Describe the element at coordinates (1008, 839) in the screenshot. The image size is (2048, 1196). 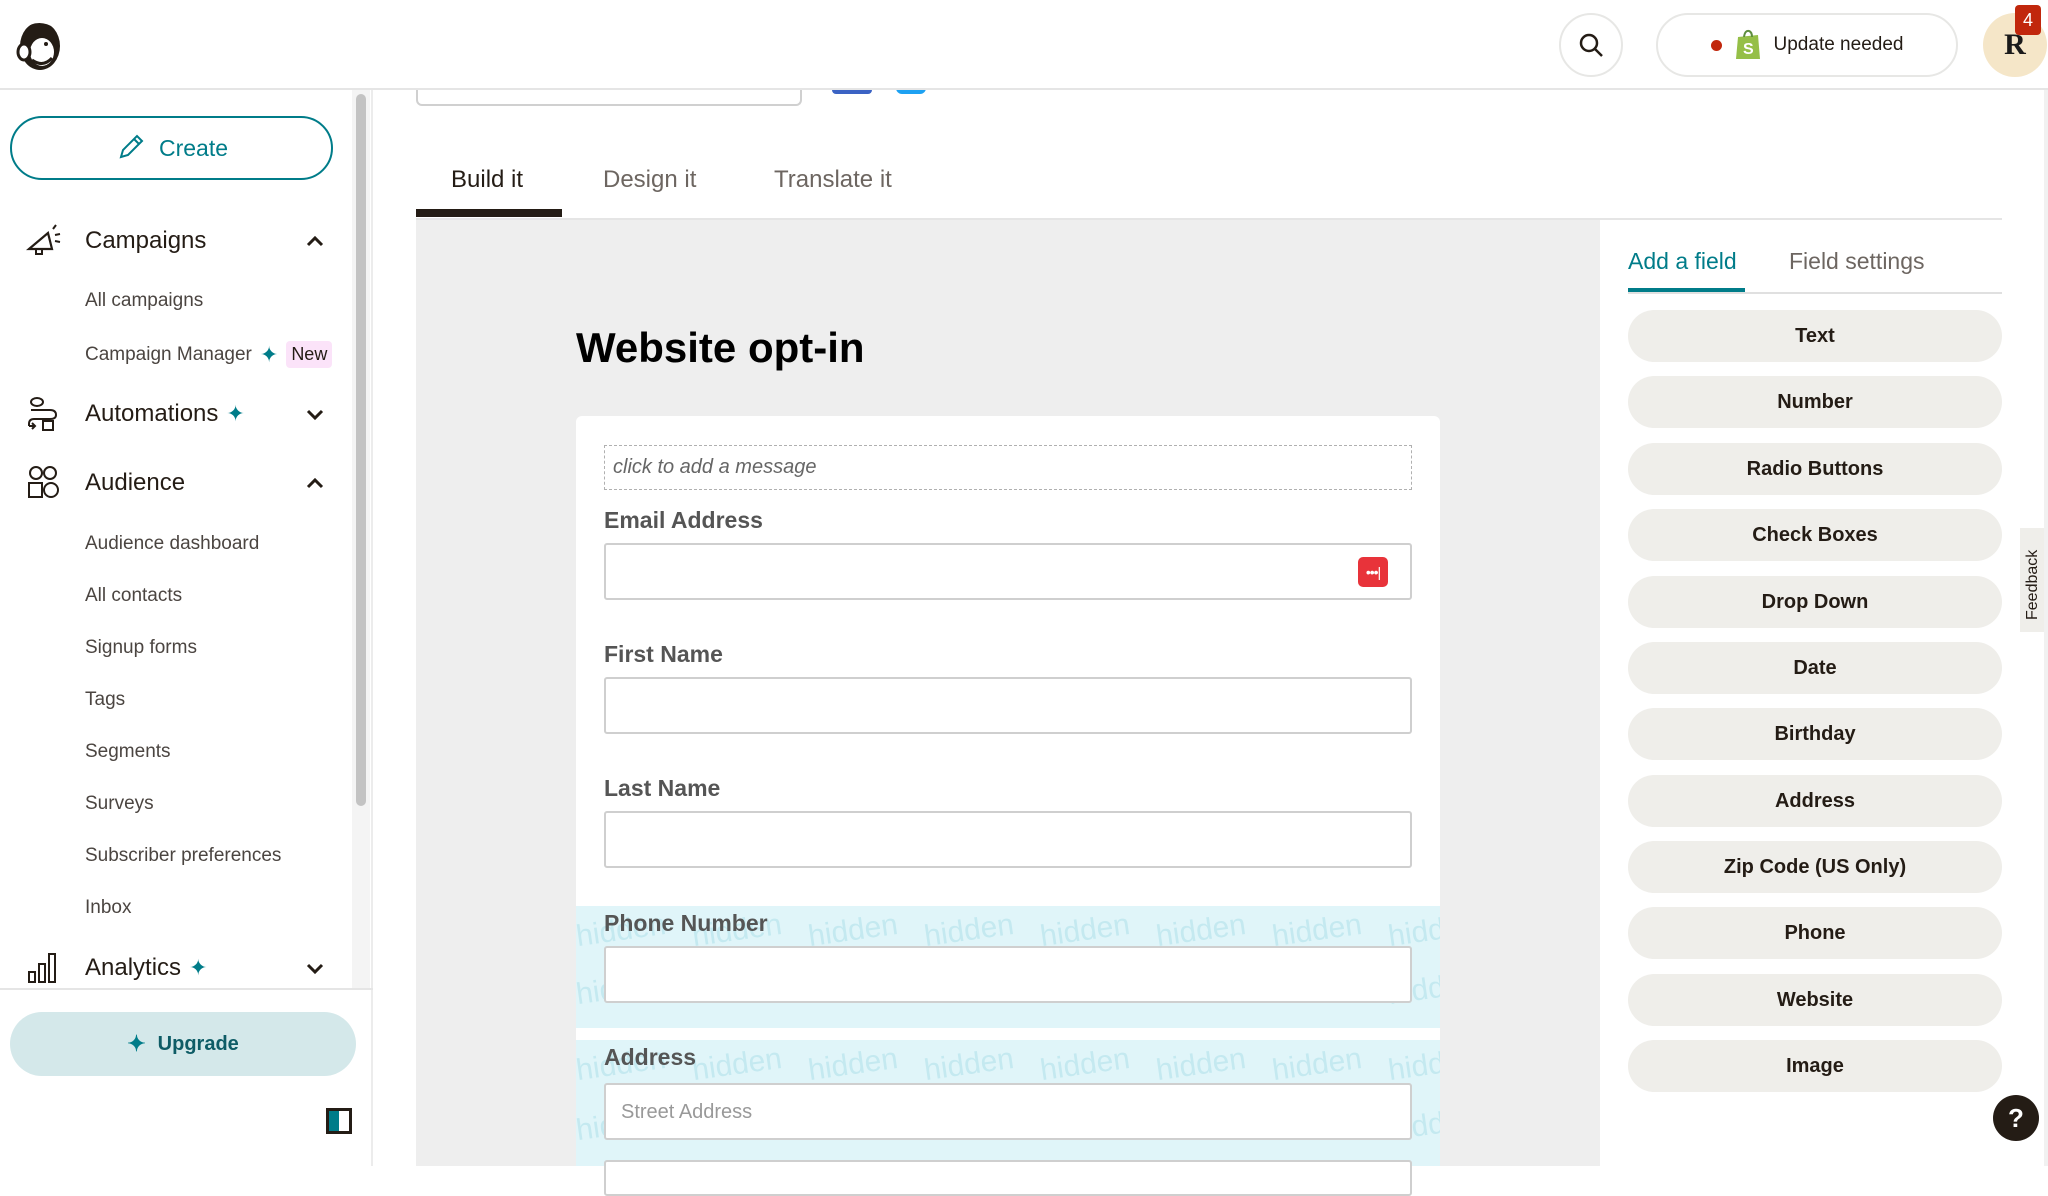
I see `last-name-input` at that location.